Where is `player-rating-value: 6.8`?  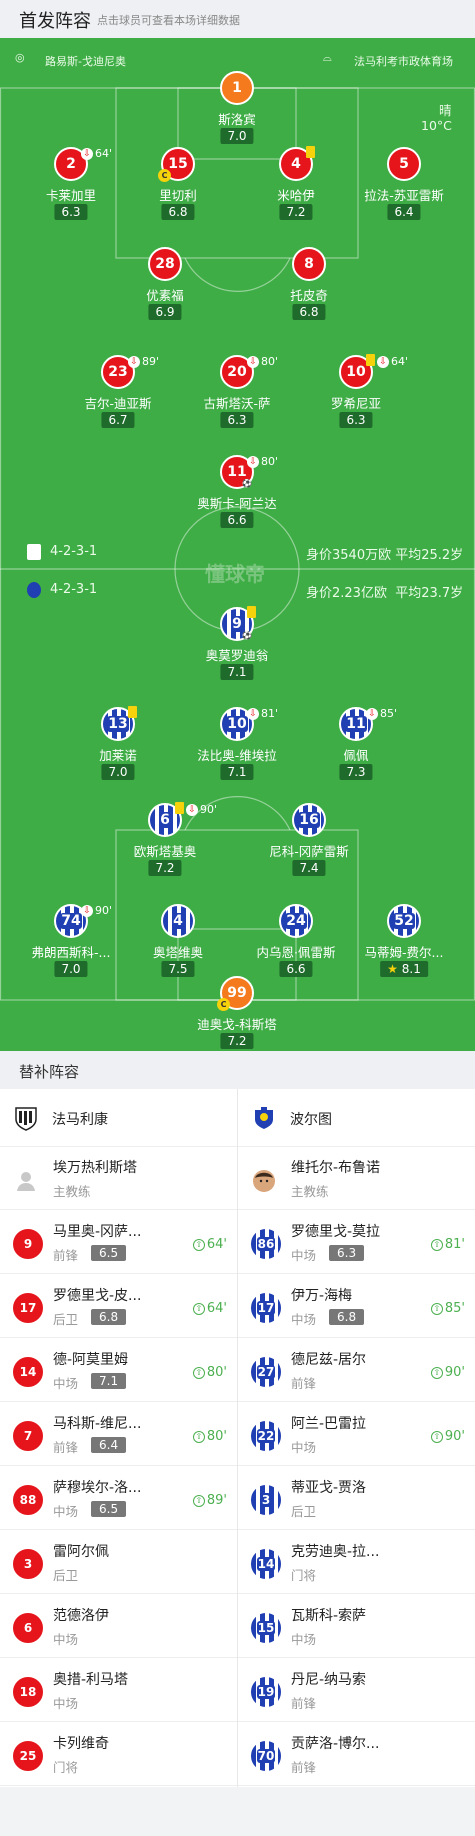 player-rating-value: 6.8 is located at coordinates (309, 312).